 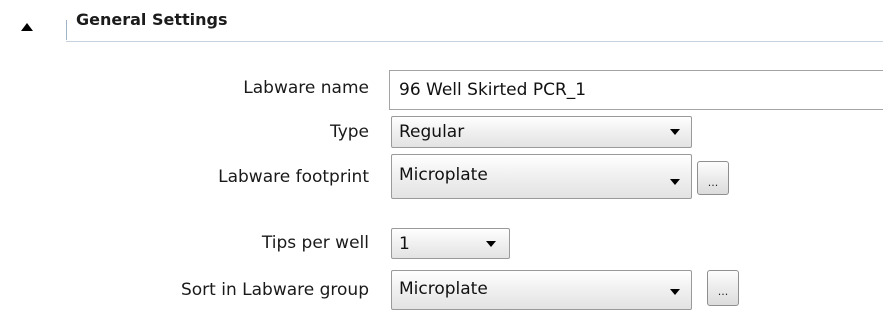 What do you see at coordinates (541, 290) in the screenshot?
I see `sort-in-labware-group-dropdown: Microplate` at bounding box center [541, 290].